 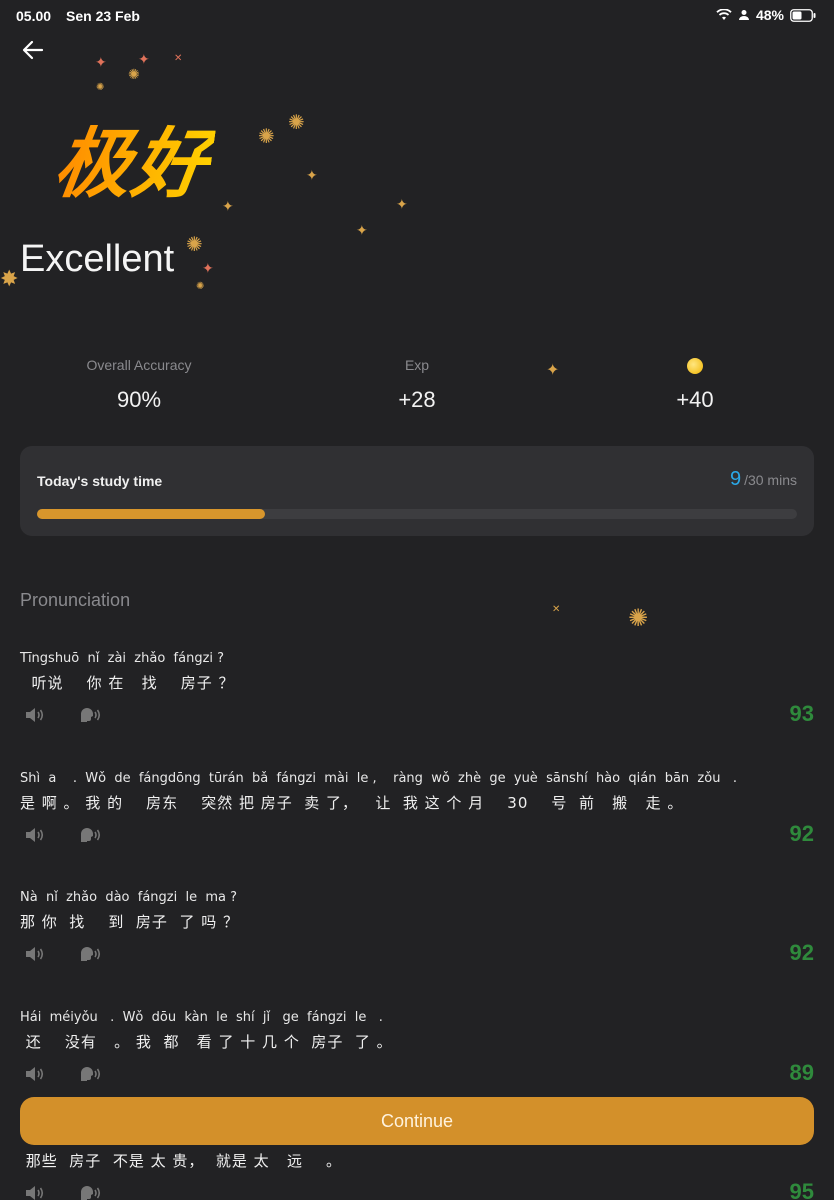 I want to click on wifi-icon, so click(x=724, y=14).